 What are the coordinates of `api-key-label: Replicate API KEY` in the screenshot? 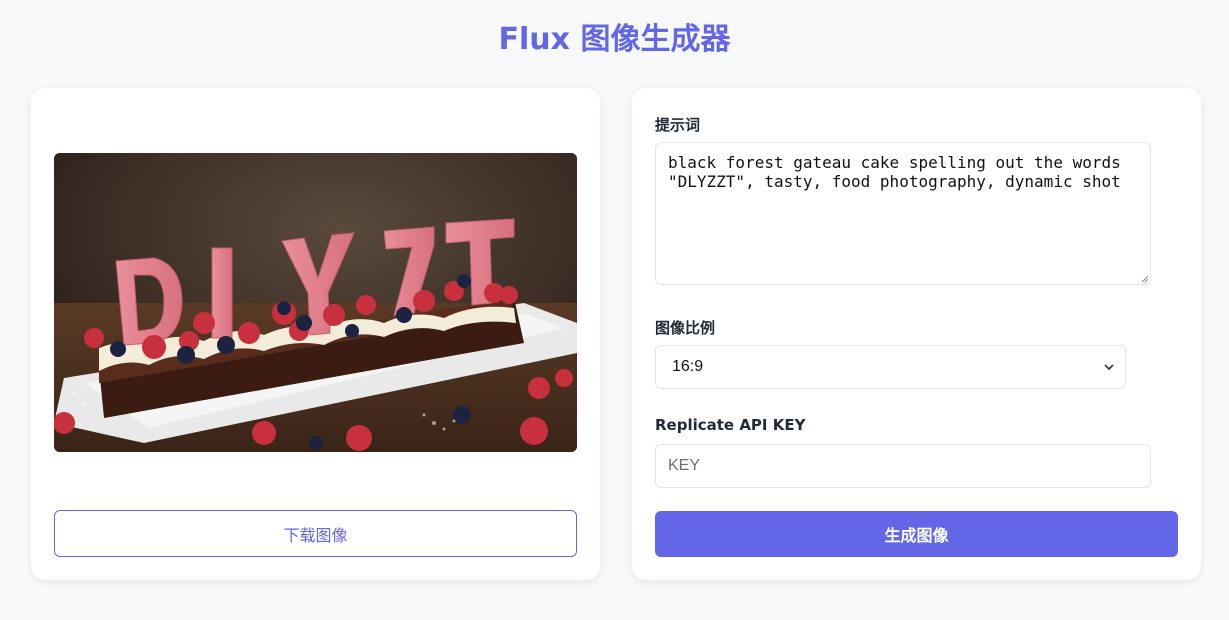 It's located at (730, 425).